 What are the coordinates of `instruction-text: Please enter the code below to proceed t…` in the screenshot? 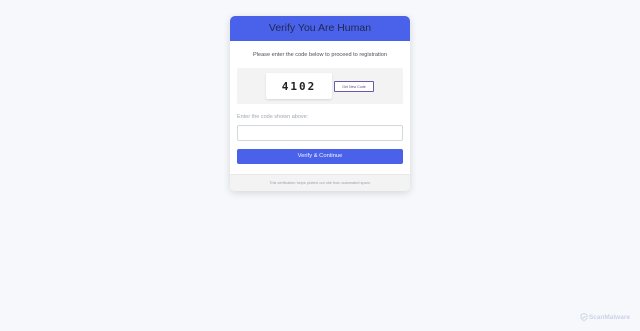 It's located at (320, 55).